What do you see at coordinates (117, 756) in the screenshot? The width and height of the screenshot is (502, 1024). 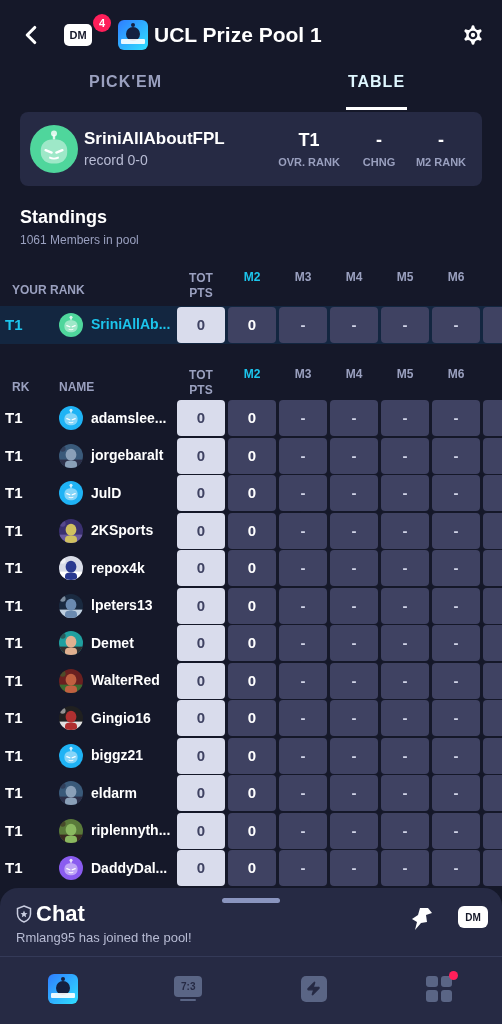 I see `player-name: biggz21` at bounding box center [117, 756].